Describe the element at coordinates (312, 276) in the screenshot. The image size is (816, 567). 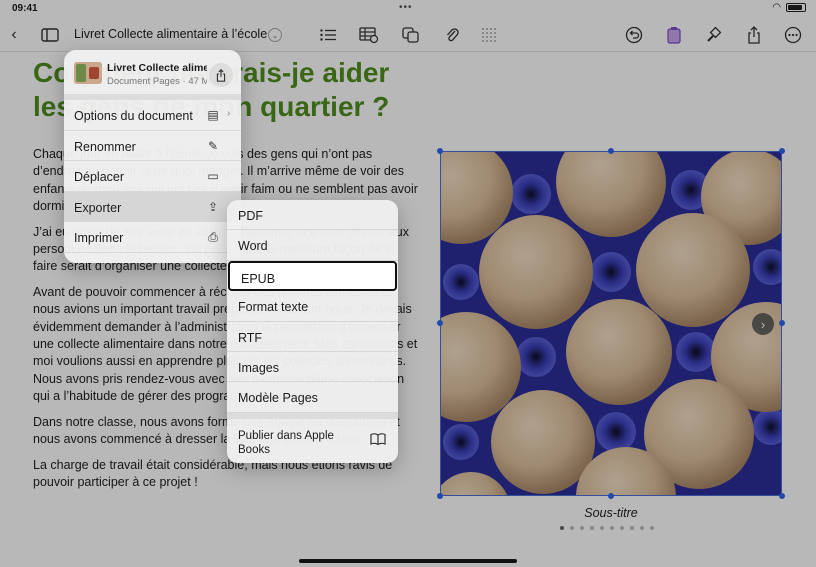
I see `export-option-epub: EPUB` at that location.